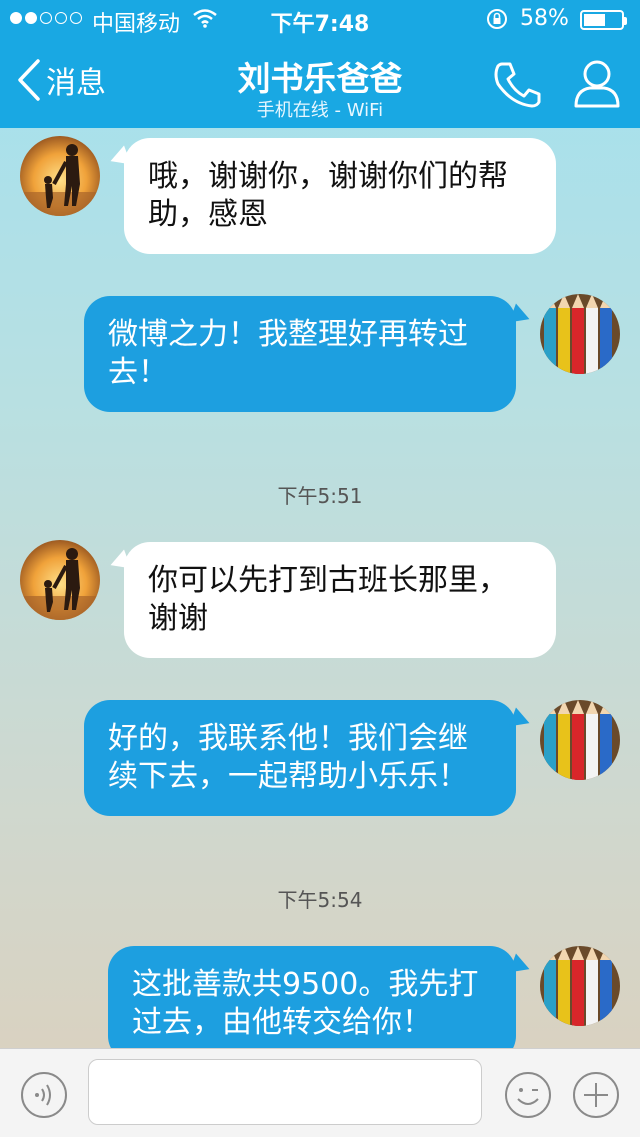 This screenshot has width=640, height=1137. I want to click on input-bar, so click(320, 1092).